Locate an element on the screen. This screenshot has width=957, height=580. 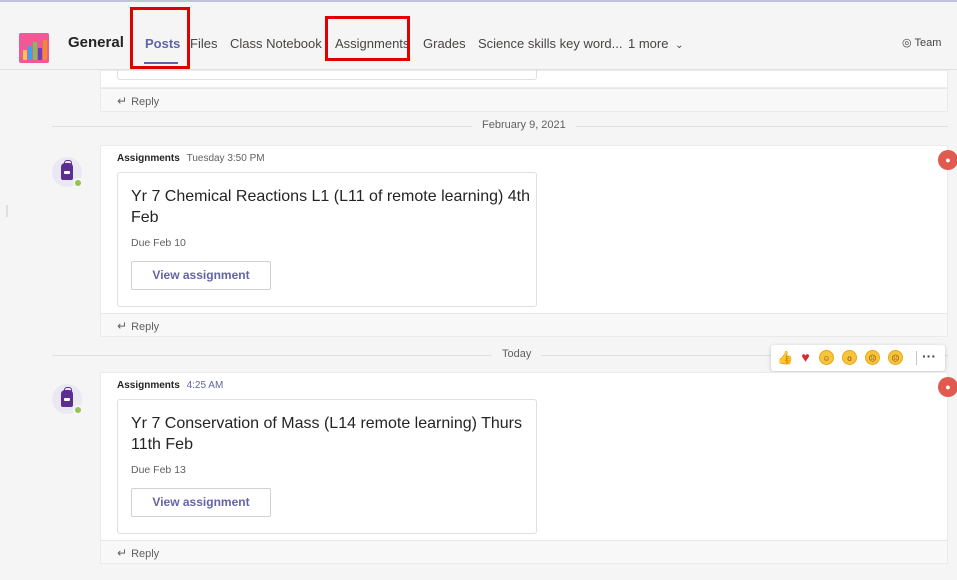
eye-icon: ◎ is located at coordinates (907, 43).